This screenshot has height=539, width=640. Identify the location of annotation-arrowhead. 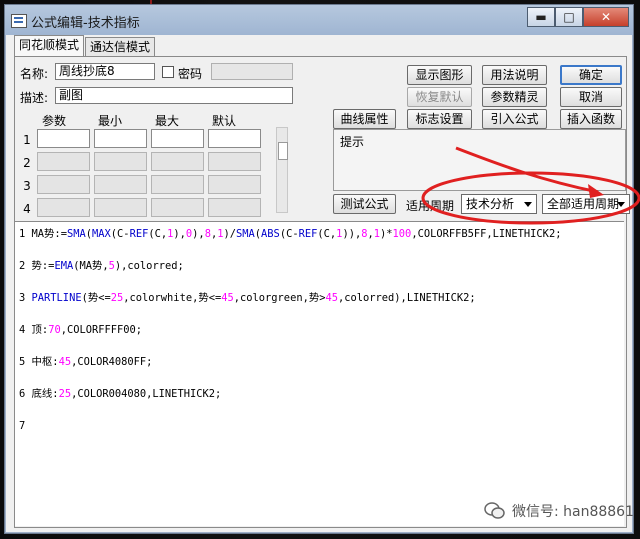
(596, 191).